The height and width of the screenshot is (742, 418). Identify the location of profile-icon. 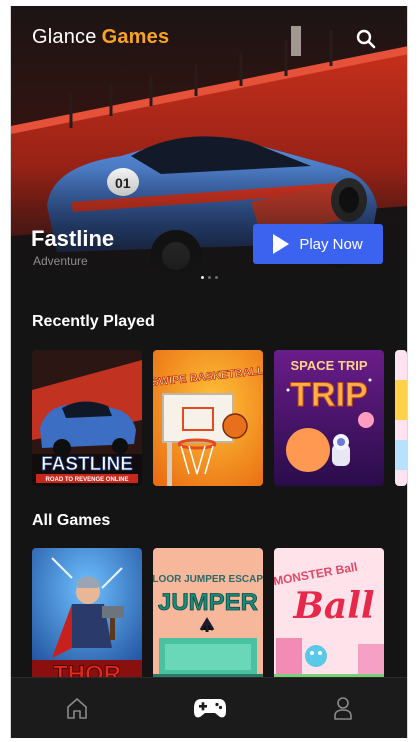
(342, 708).